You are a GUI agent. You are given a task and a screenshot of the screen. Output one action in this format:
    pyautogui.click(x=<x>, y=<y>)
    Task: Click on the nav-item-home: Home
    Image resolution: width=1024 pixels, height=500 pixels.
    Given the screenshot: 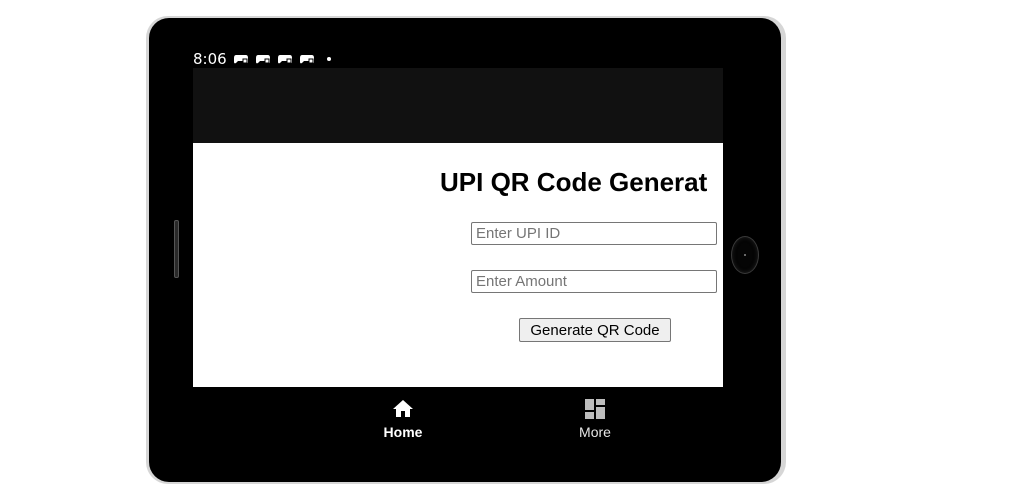 What is the action you would take?
    pyautogui.click(x=403, y=422)
    